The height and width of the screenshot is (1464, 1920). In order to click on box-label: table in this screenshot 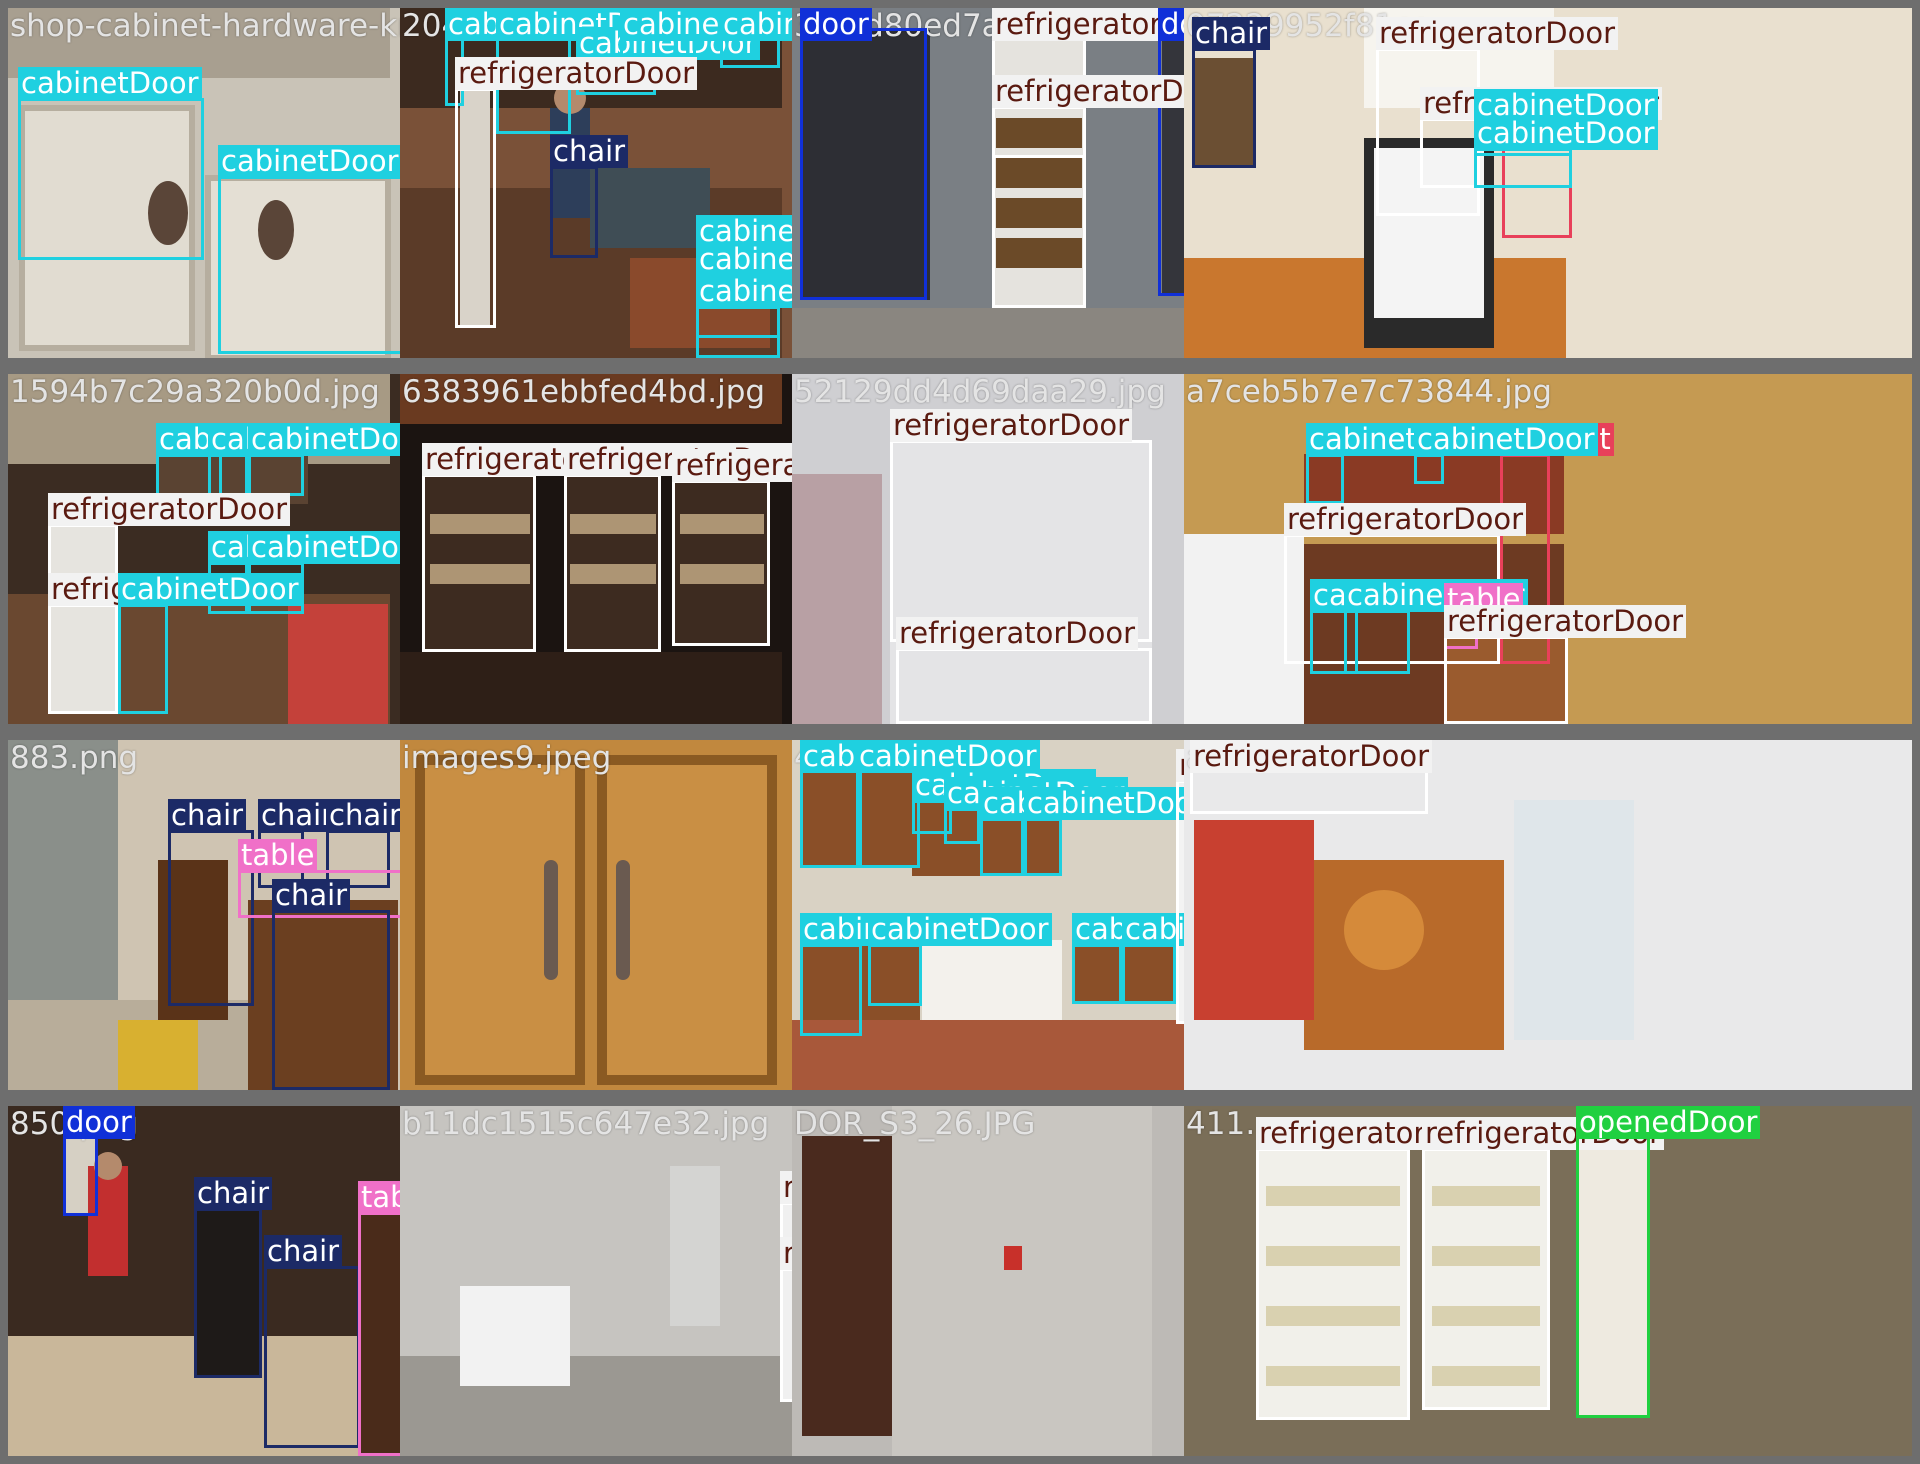, I will do `click(379, 1197)`.